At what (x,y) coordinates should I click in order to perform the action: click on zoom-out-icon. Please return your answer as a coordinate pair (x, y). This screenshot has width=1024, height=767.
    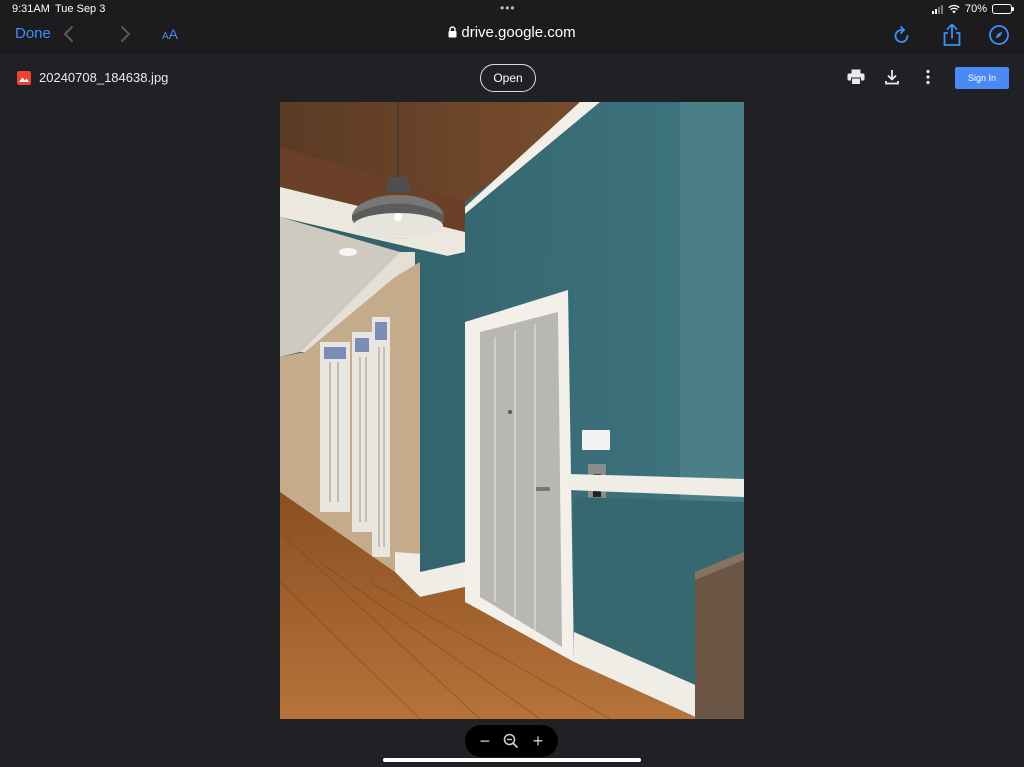
    Looking at the image, I should click on (511, 741).